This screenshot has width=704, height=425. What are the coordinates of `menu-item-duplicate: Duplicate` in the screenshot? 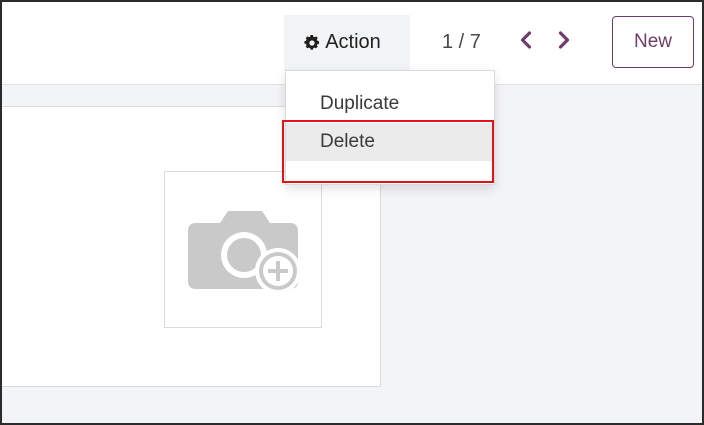 It's located at (390, 104).